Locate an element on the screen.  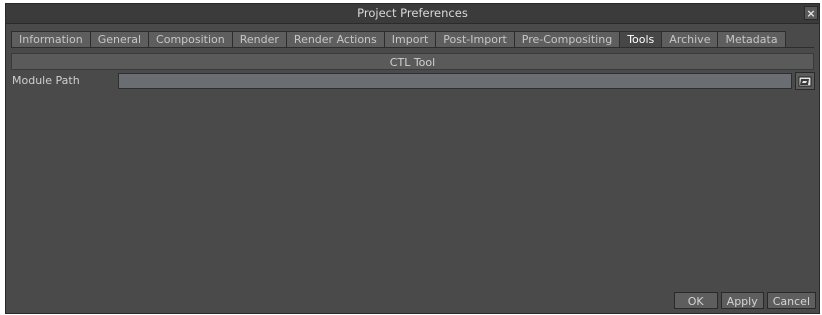
apply-button: Apply is located at coordinates (742, 300).